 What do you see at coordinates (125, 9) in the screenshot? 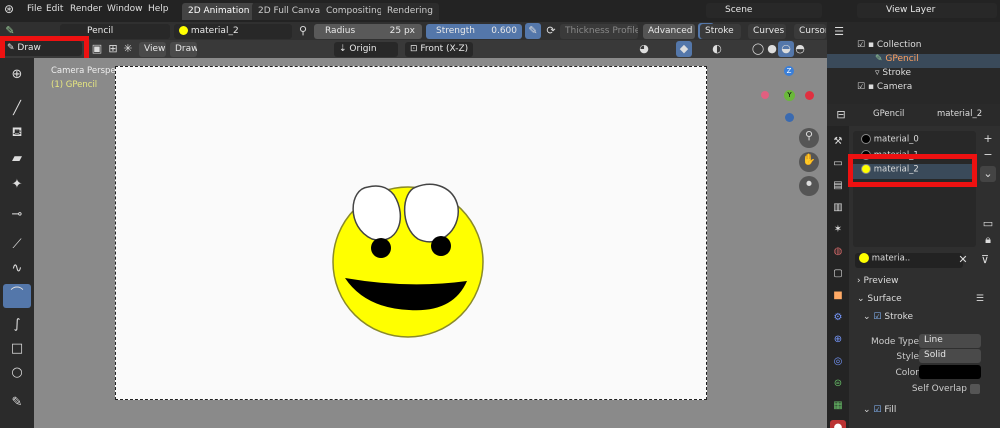
I see `menu-window: Window` at bounding box center [125, 9].